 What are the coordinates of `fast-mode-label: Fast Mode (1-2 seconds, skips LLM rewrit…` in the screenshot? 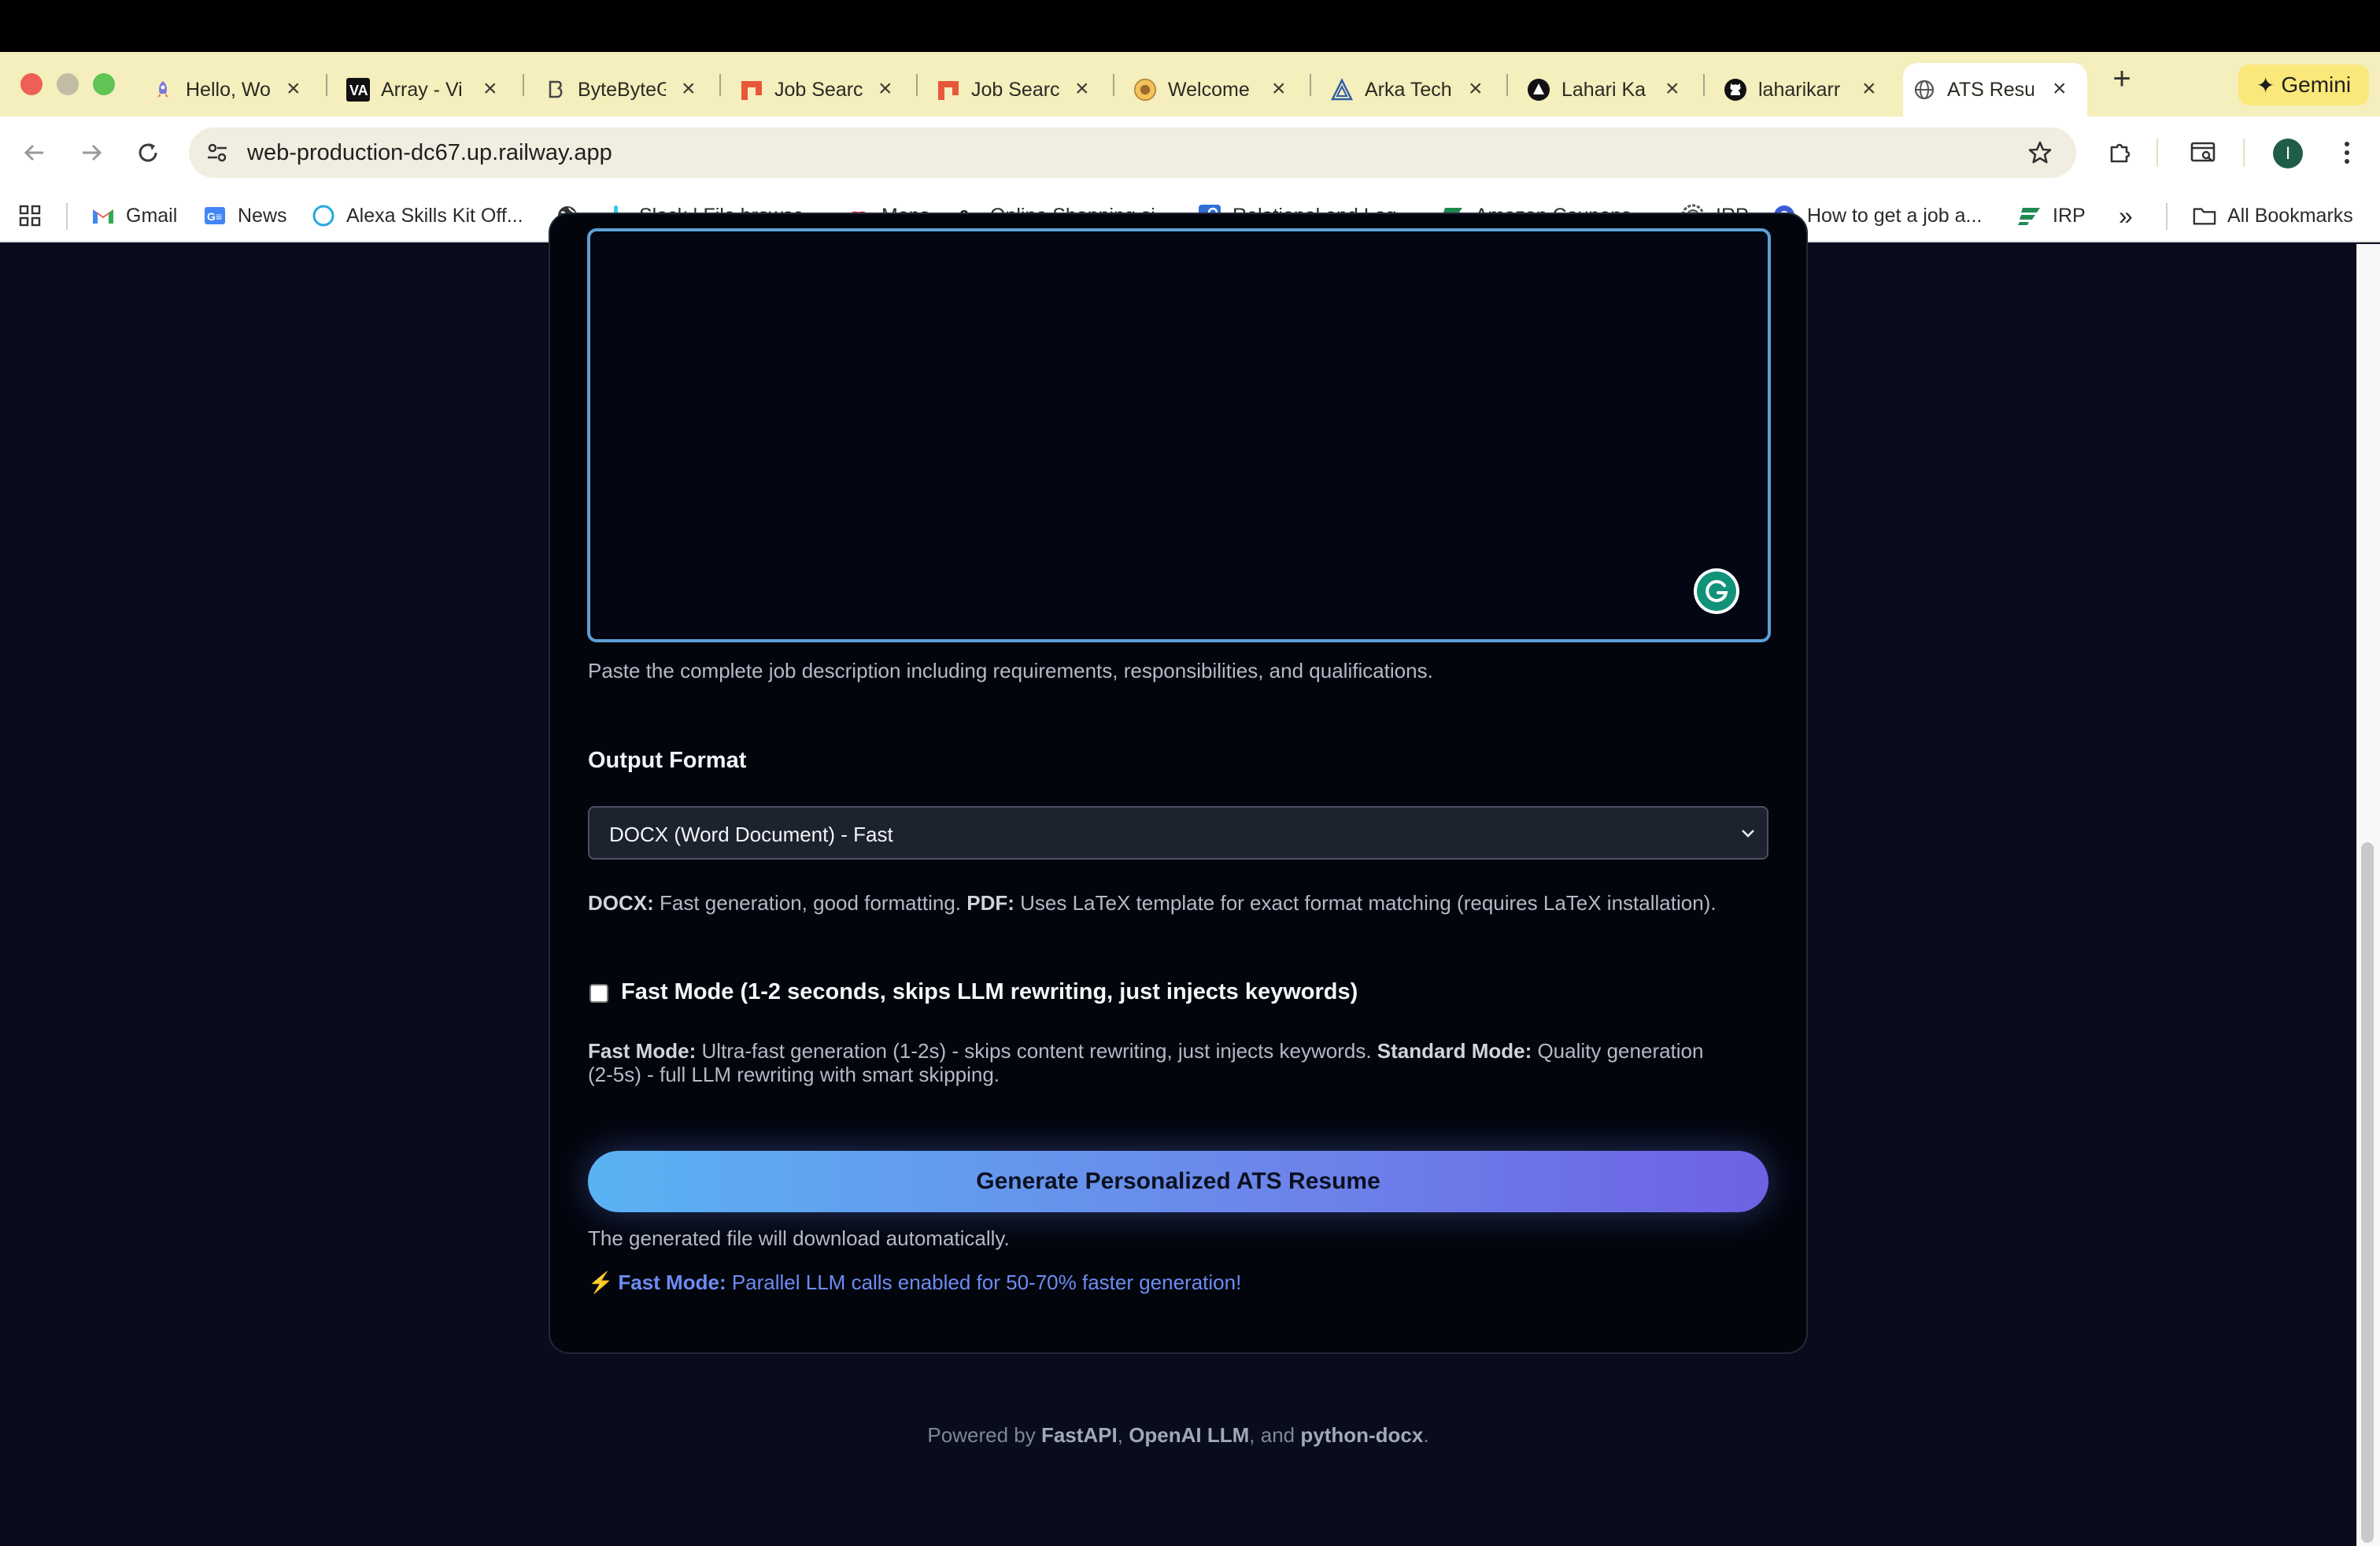 It's located at (990, 992).